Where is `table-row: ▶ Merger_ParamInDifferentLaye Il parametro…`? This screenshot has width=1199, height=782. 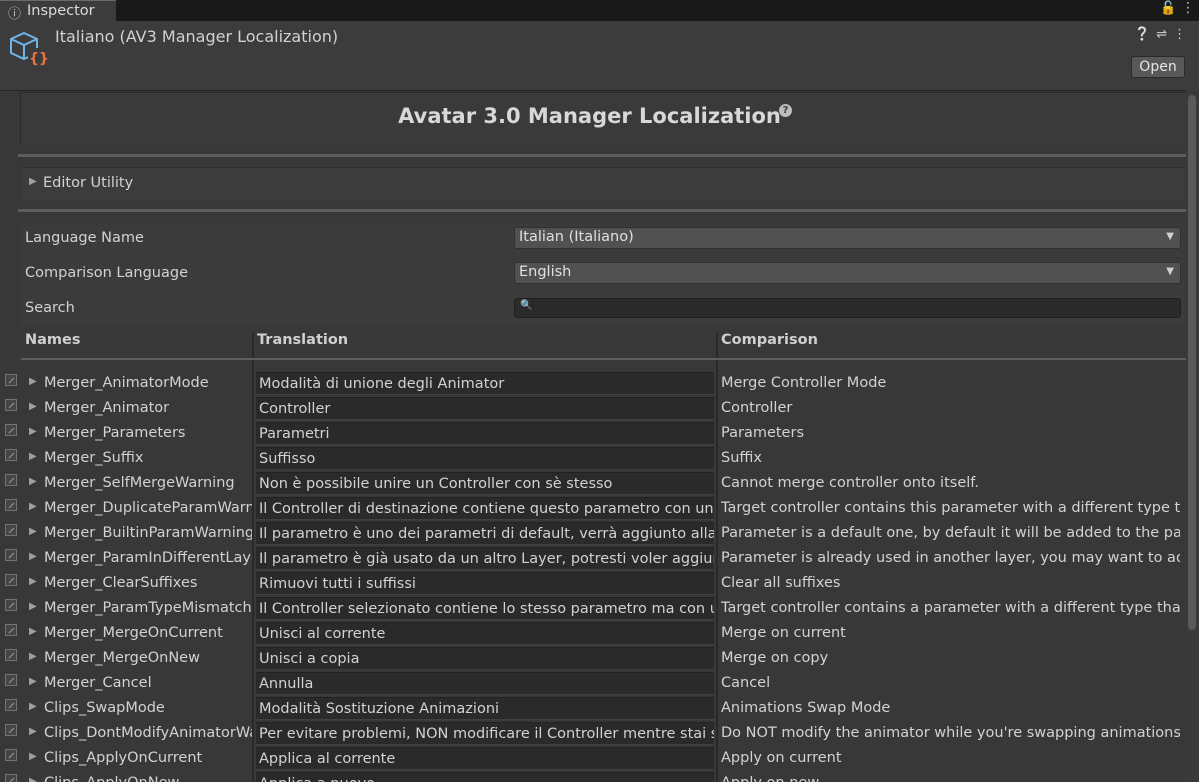
table-row: ▶ Merger_ParamInDifferentLaye Il parametro… is located at coordinates (599, 558).